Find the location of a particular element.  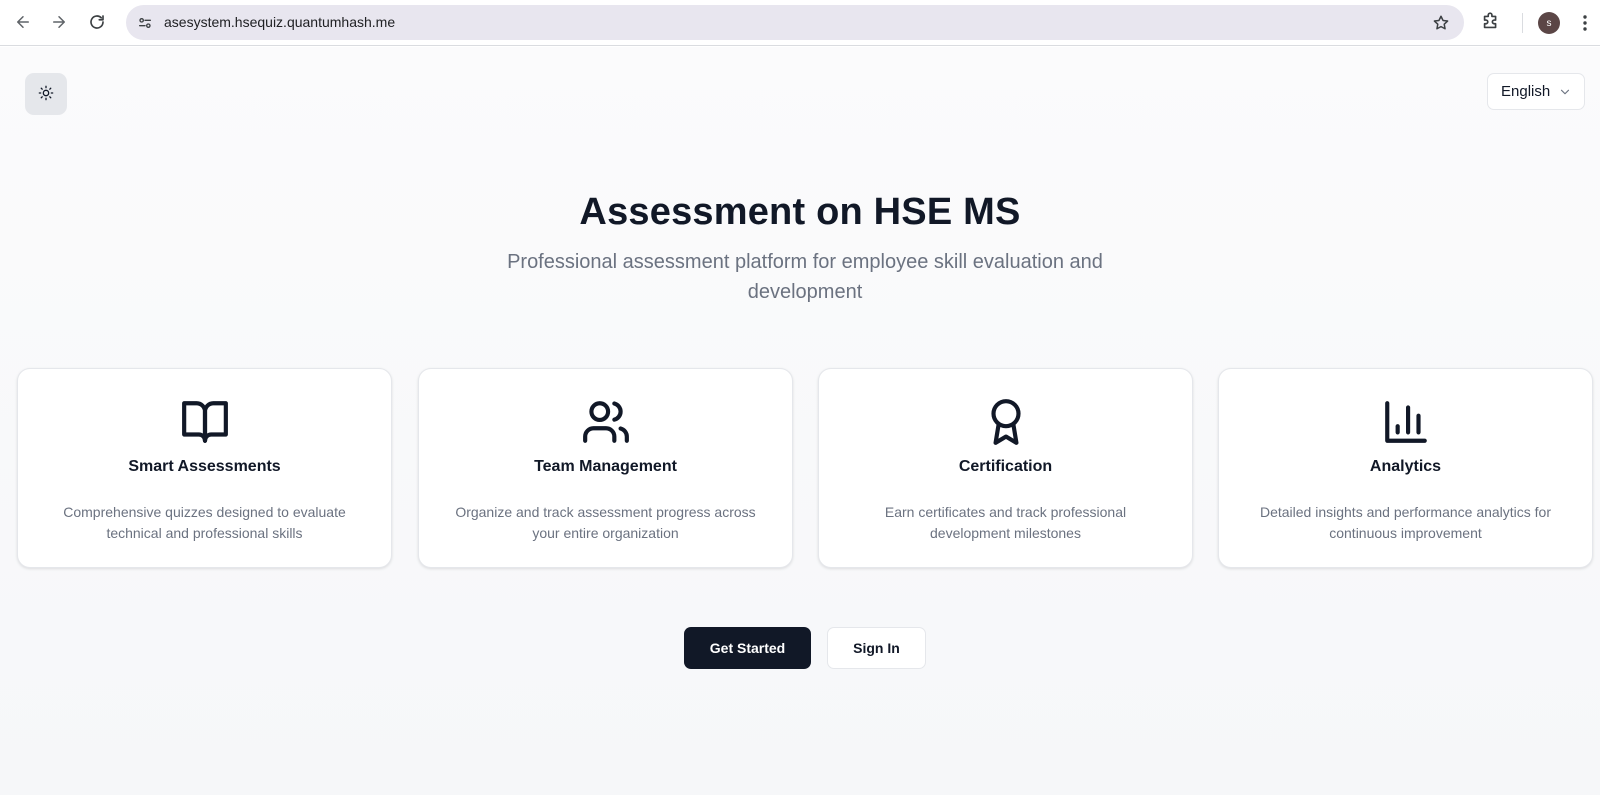

sun-icon is located at coordinates (46, 94).